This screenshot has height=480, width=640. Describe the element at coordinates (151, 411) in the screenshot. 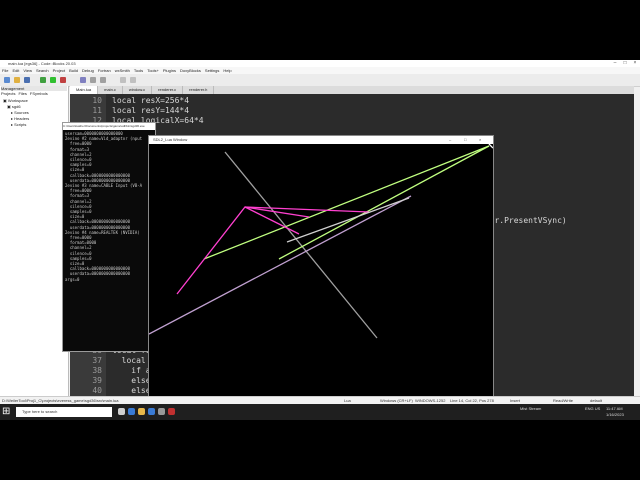

I see `app-icon` at that location.